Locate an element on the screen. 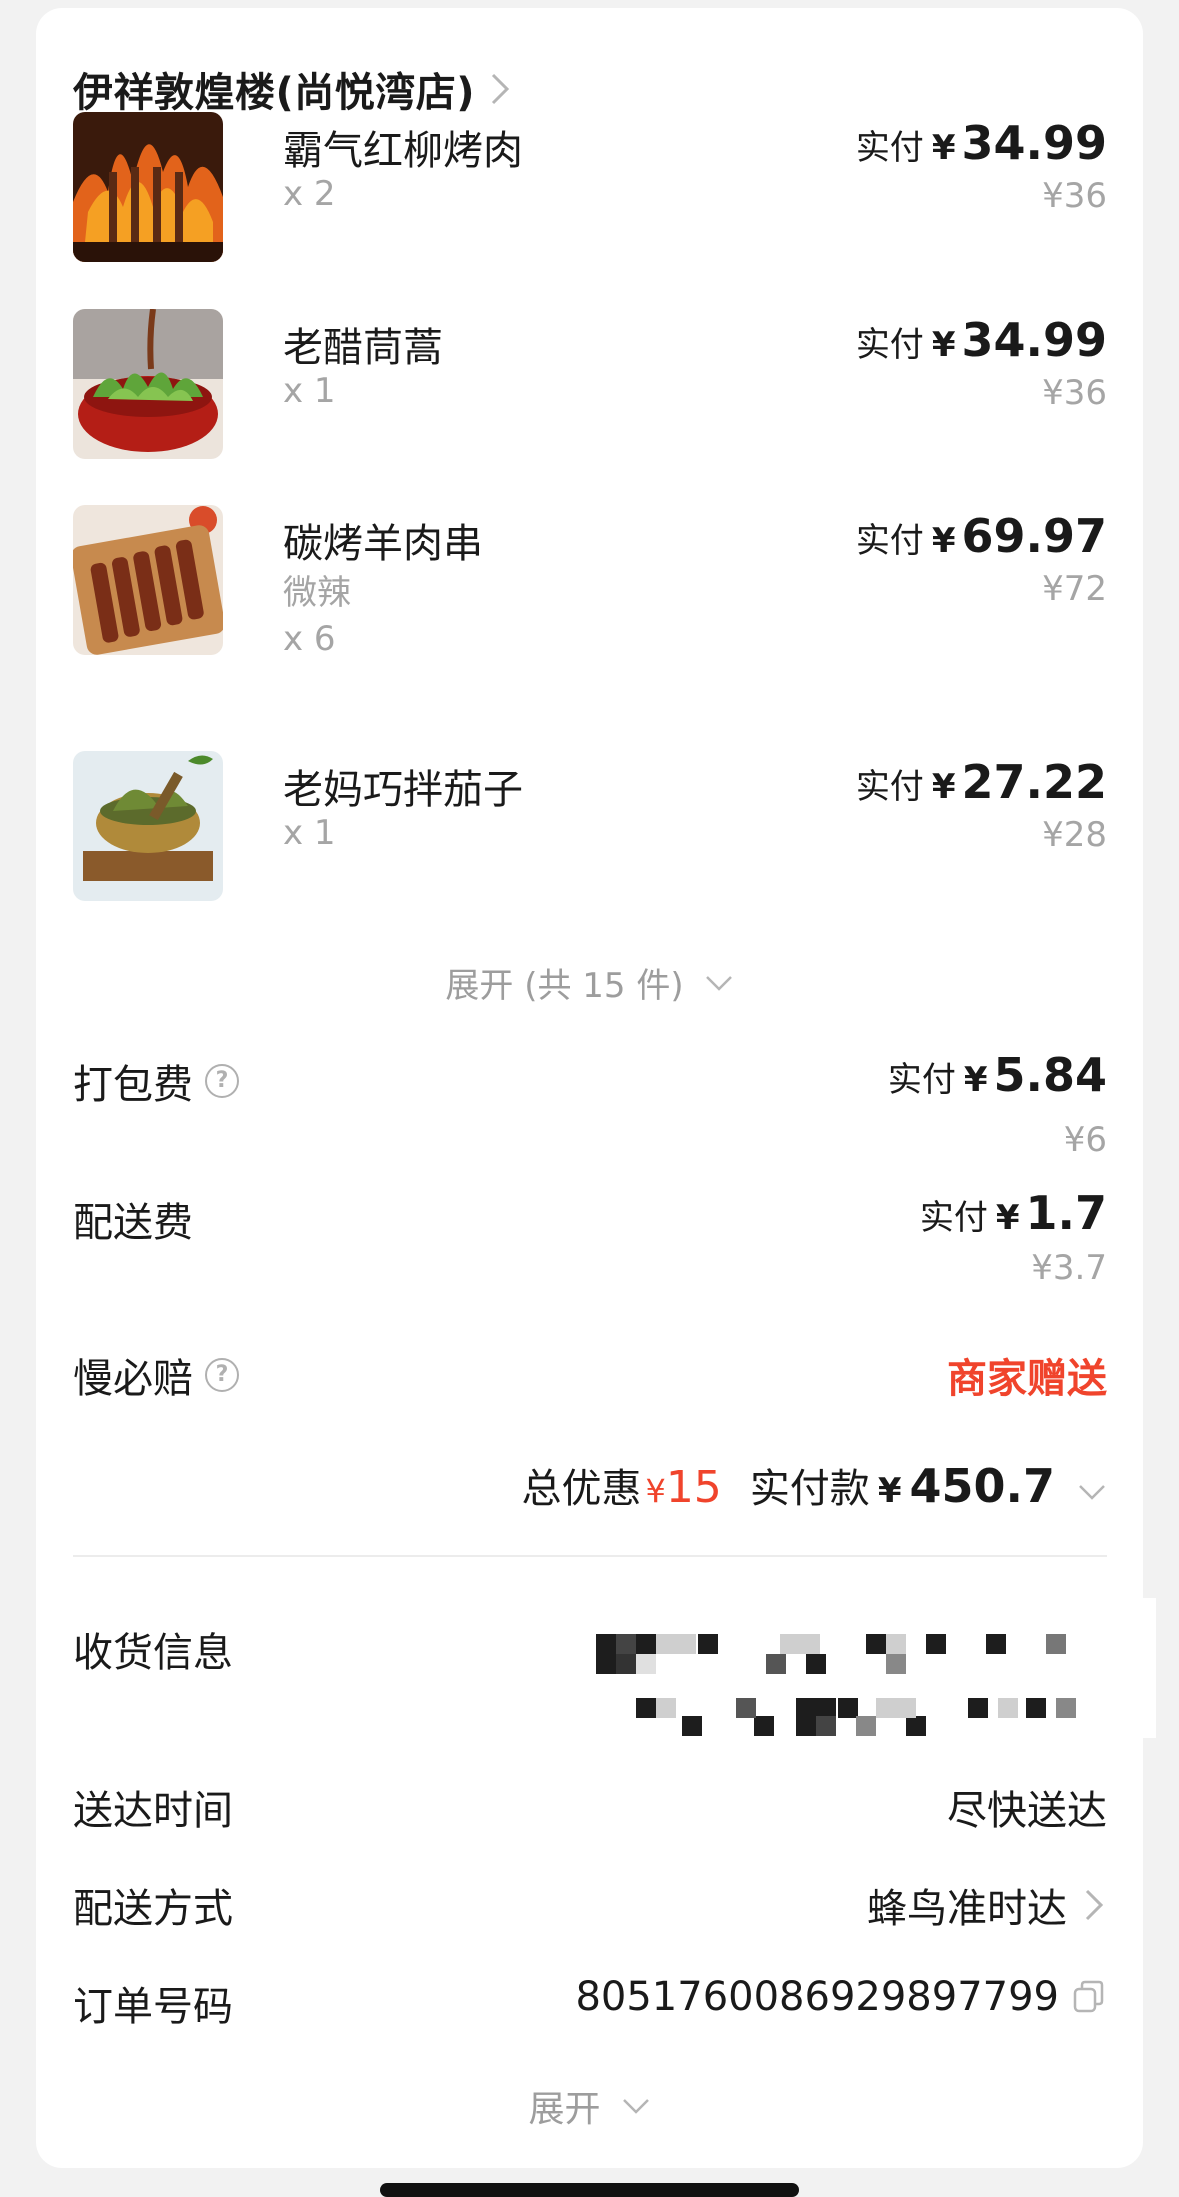 The width and height of the screenshot is (1179, 2197). late-compensation-row: 慢必赔 ? is located at coordinates (156, 1375).